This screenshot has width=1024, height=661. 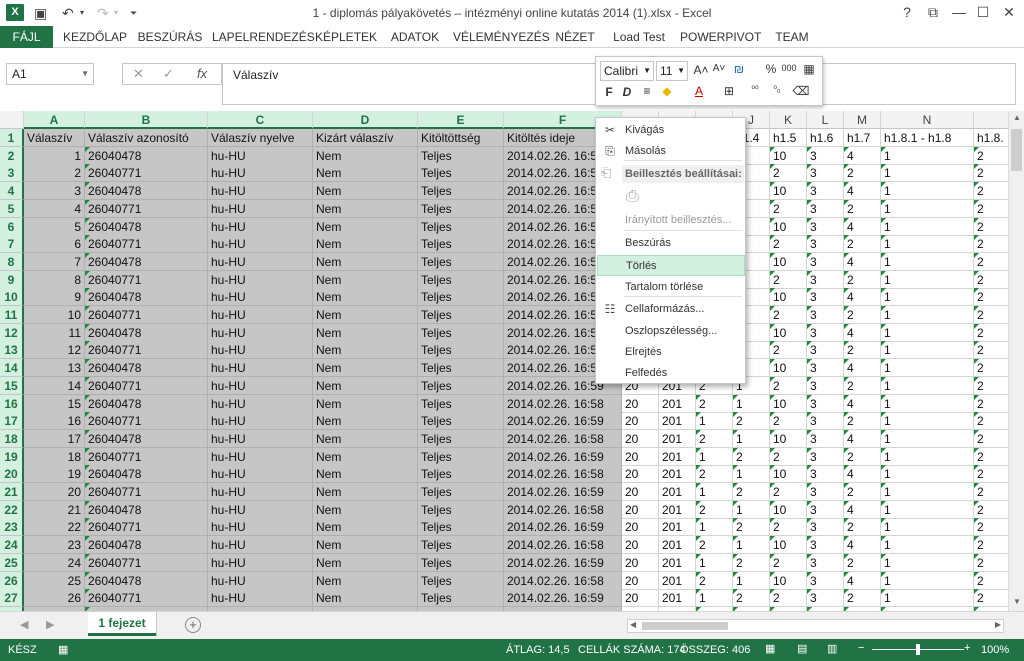 I want to click on menu-item: Törlés, so click(x=671, y=265).